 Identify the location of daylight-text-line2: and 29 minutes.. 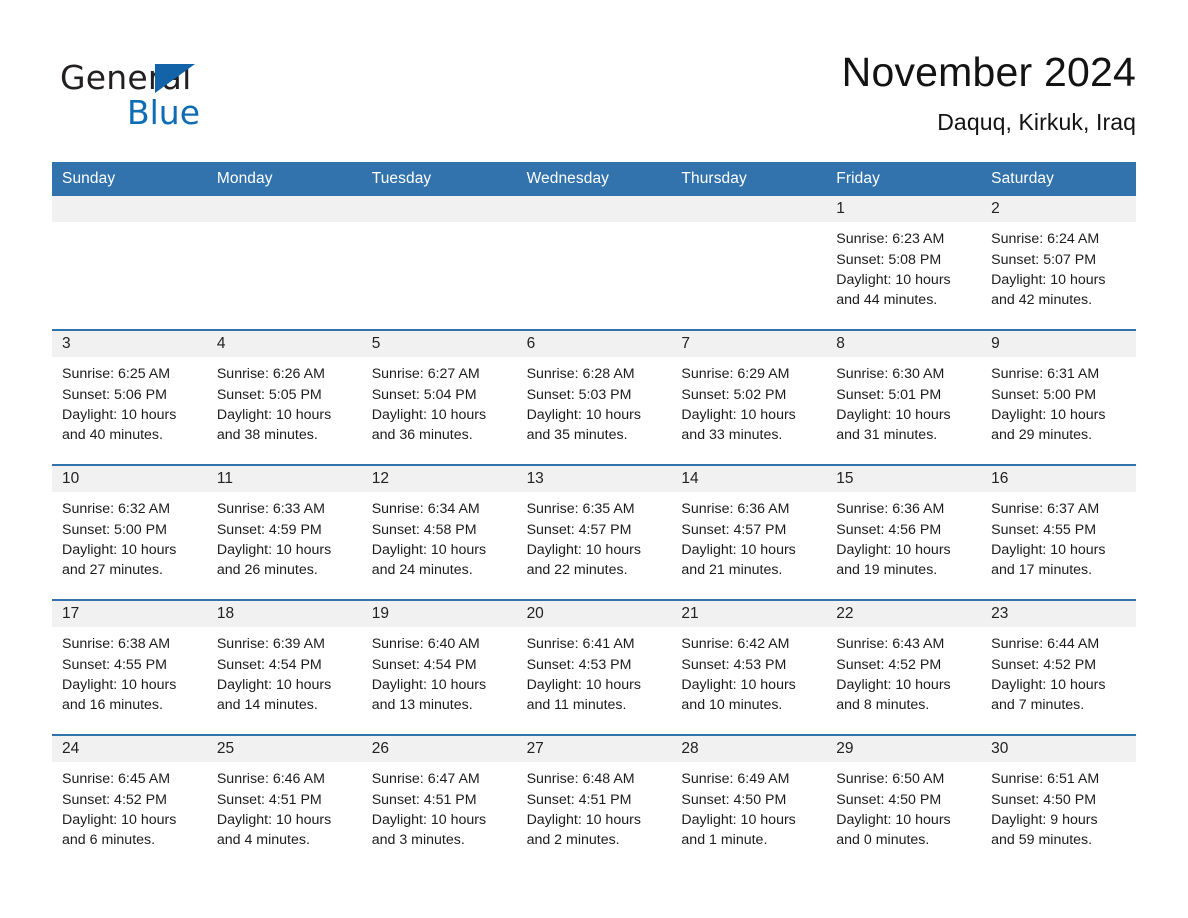
(1042, 435).